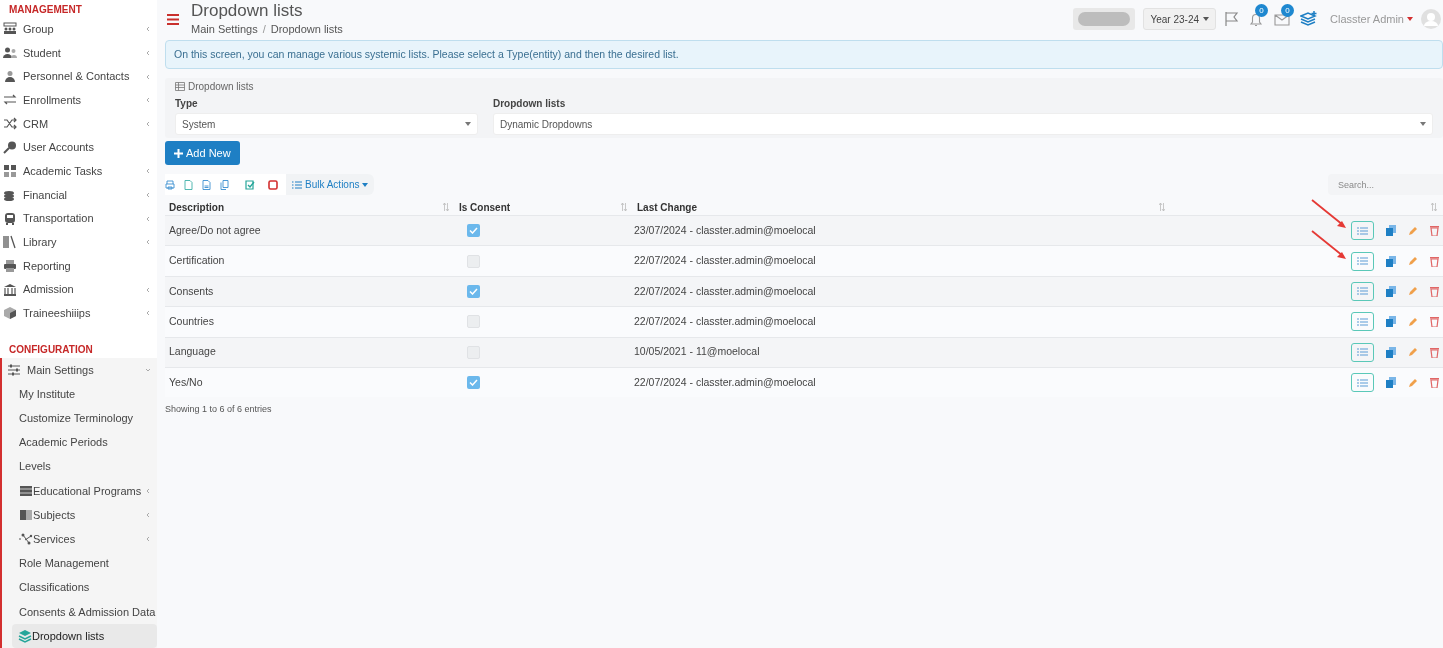 The height and width of the screenshot is (648, 1443). What do you see at coordinates (10, 29) in the screenshot?
I see `group-icon` at bounding box center [10, 29].